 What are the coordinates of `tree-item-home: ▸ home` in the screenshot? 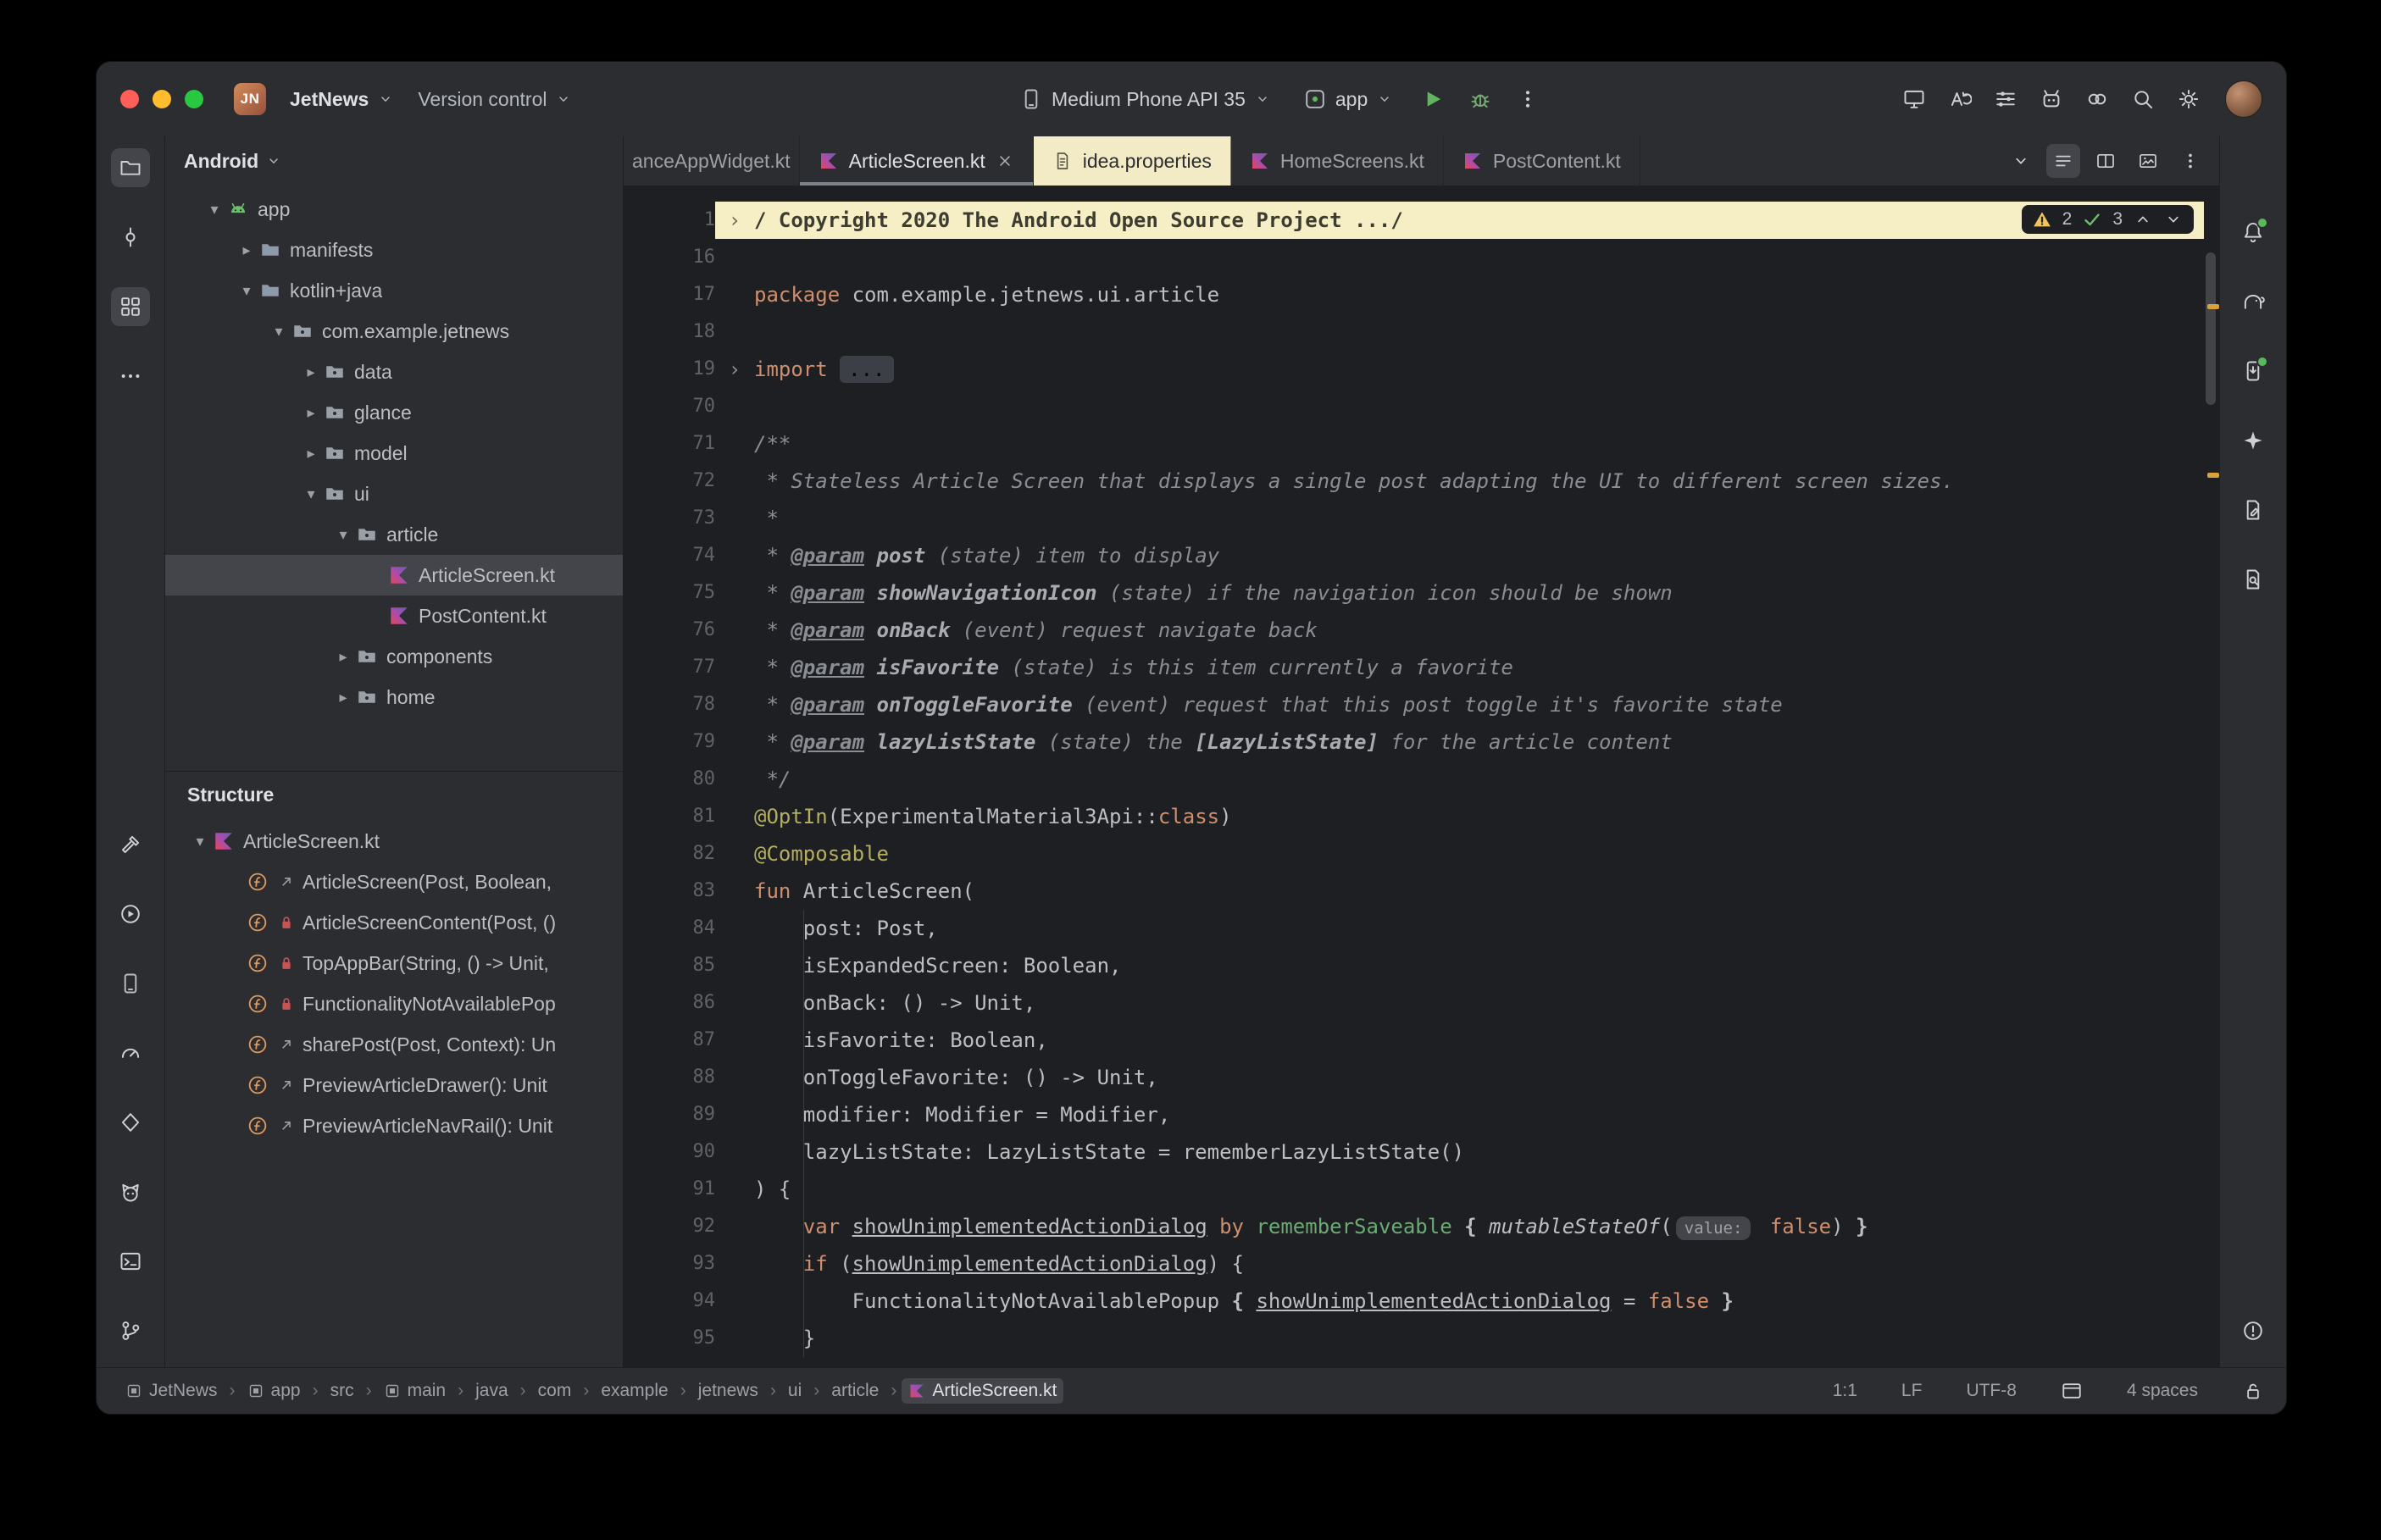 It's located at (394, 697).